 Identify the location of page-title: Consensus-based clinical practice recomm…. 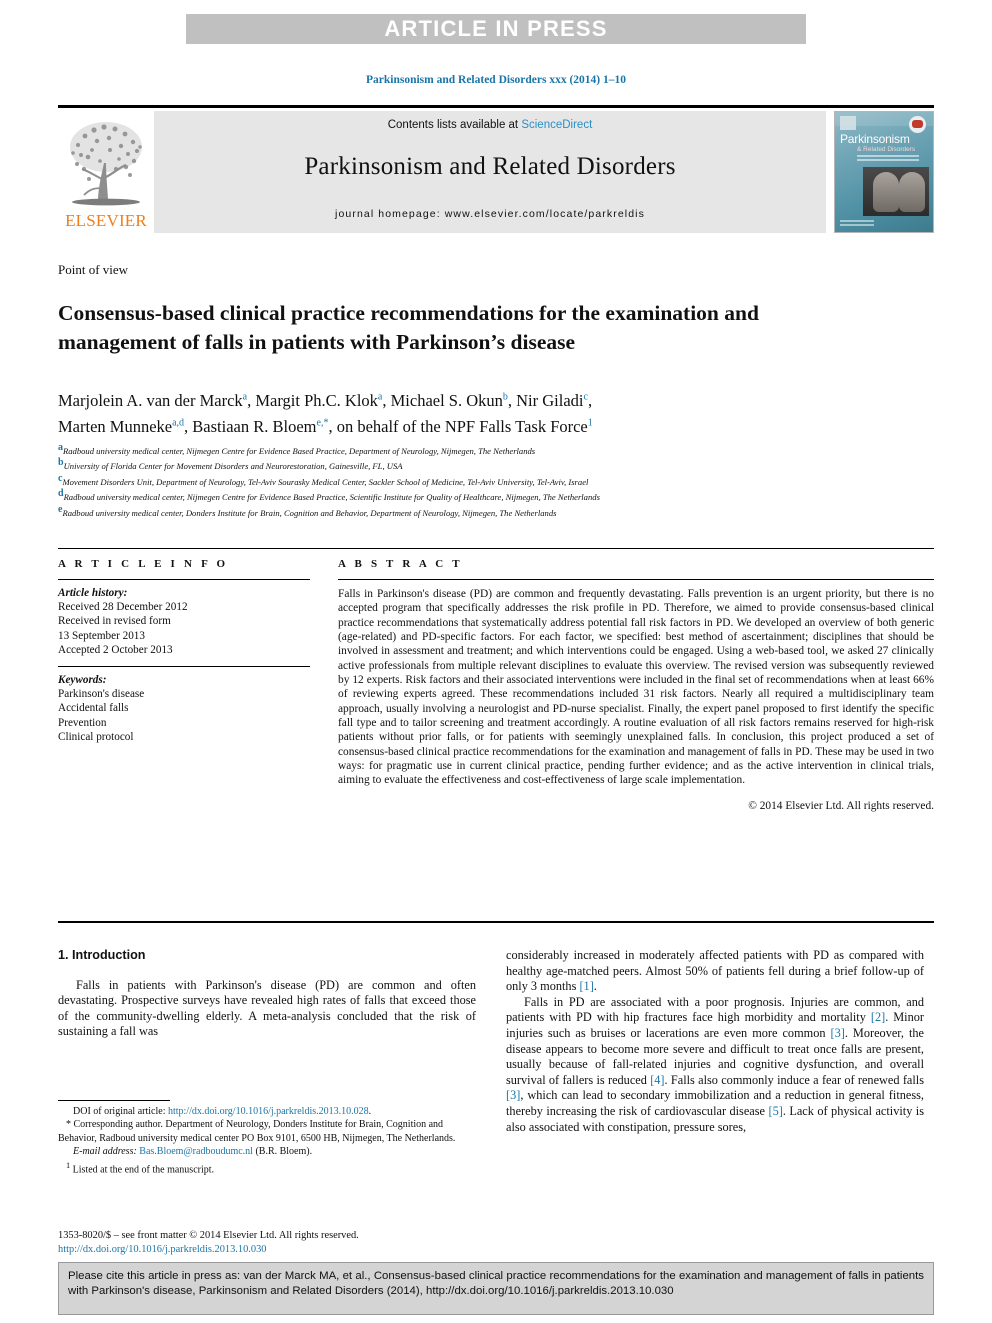
(408, 328).